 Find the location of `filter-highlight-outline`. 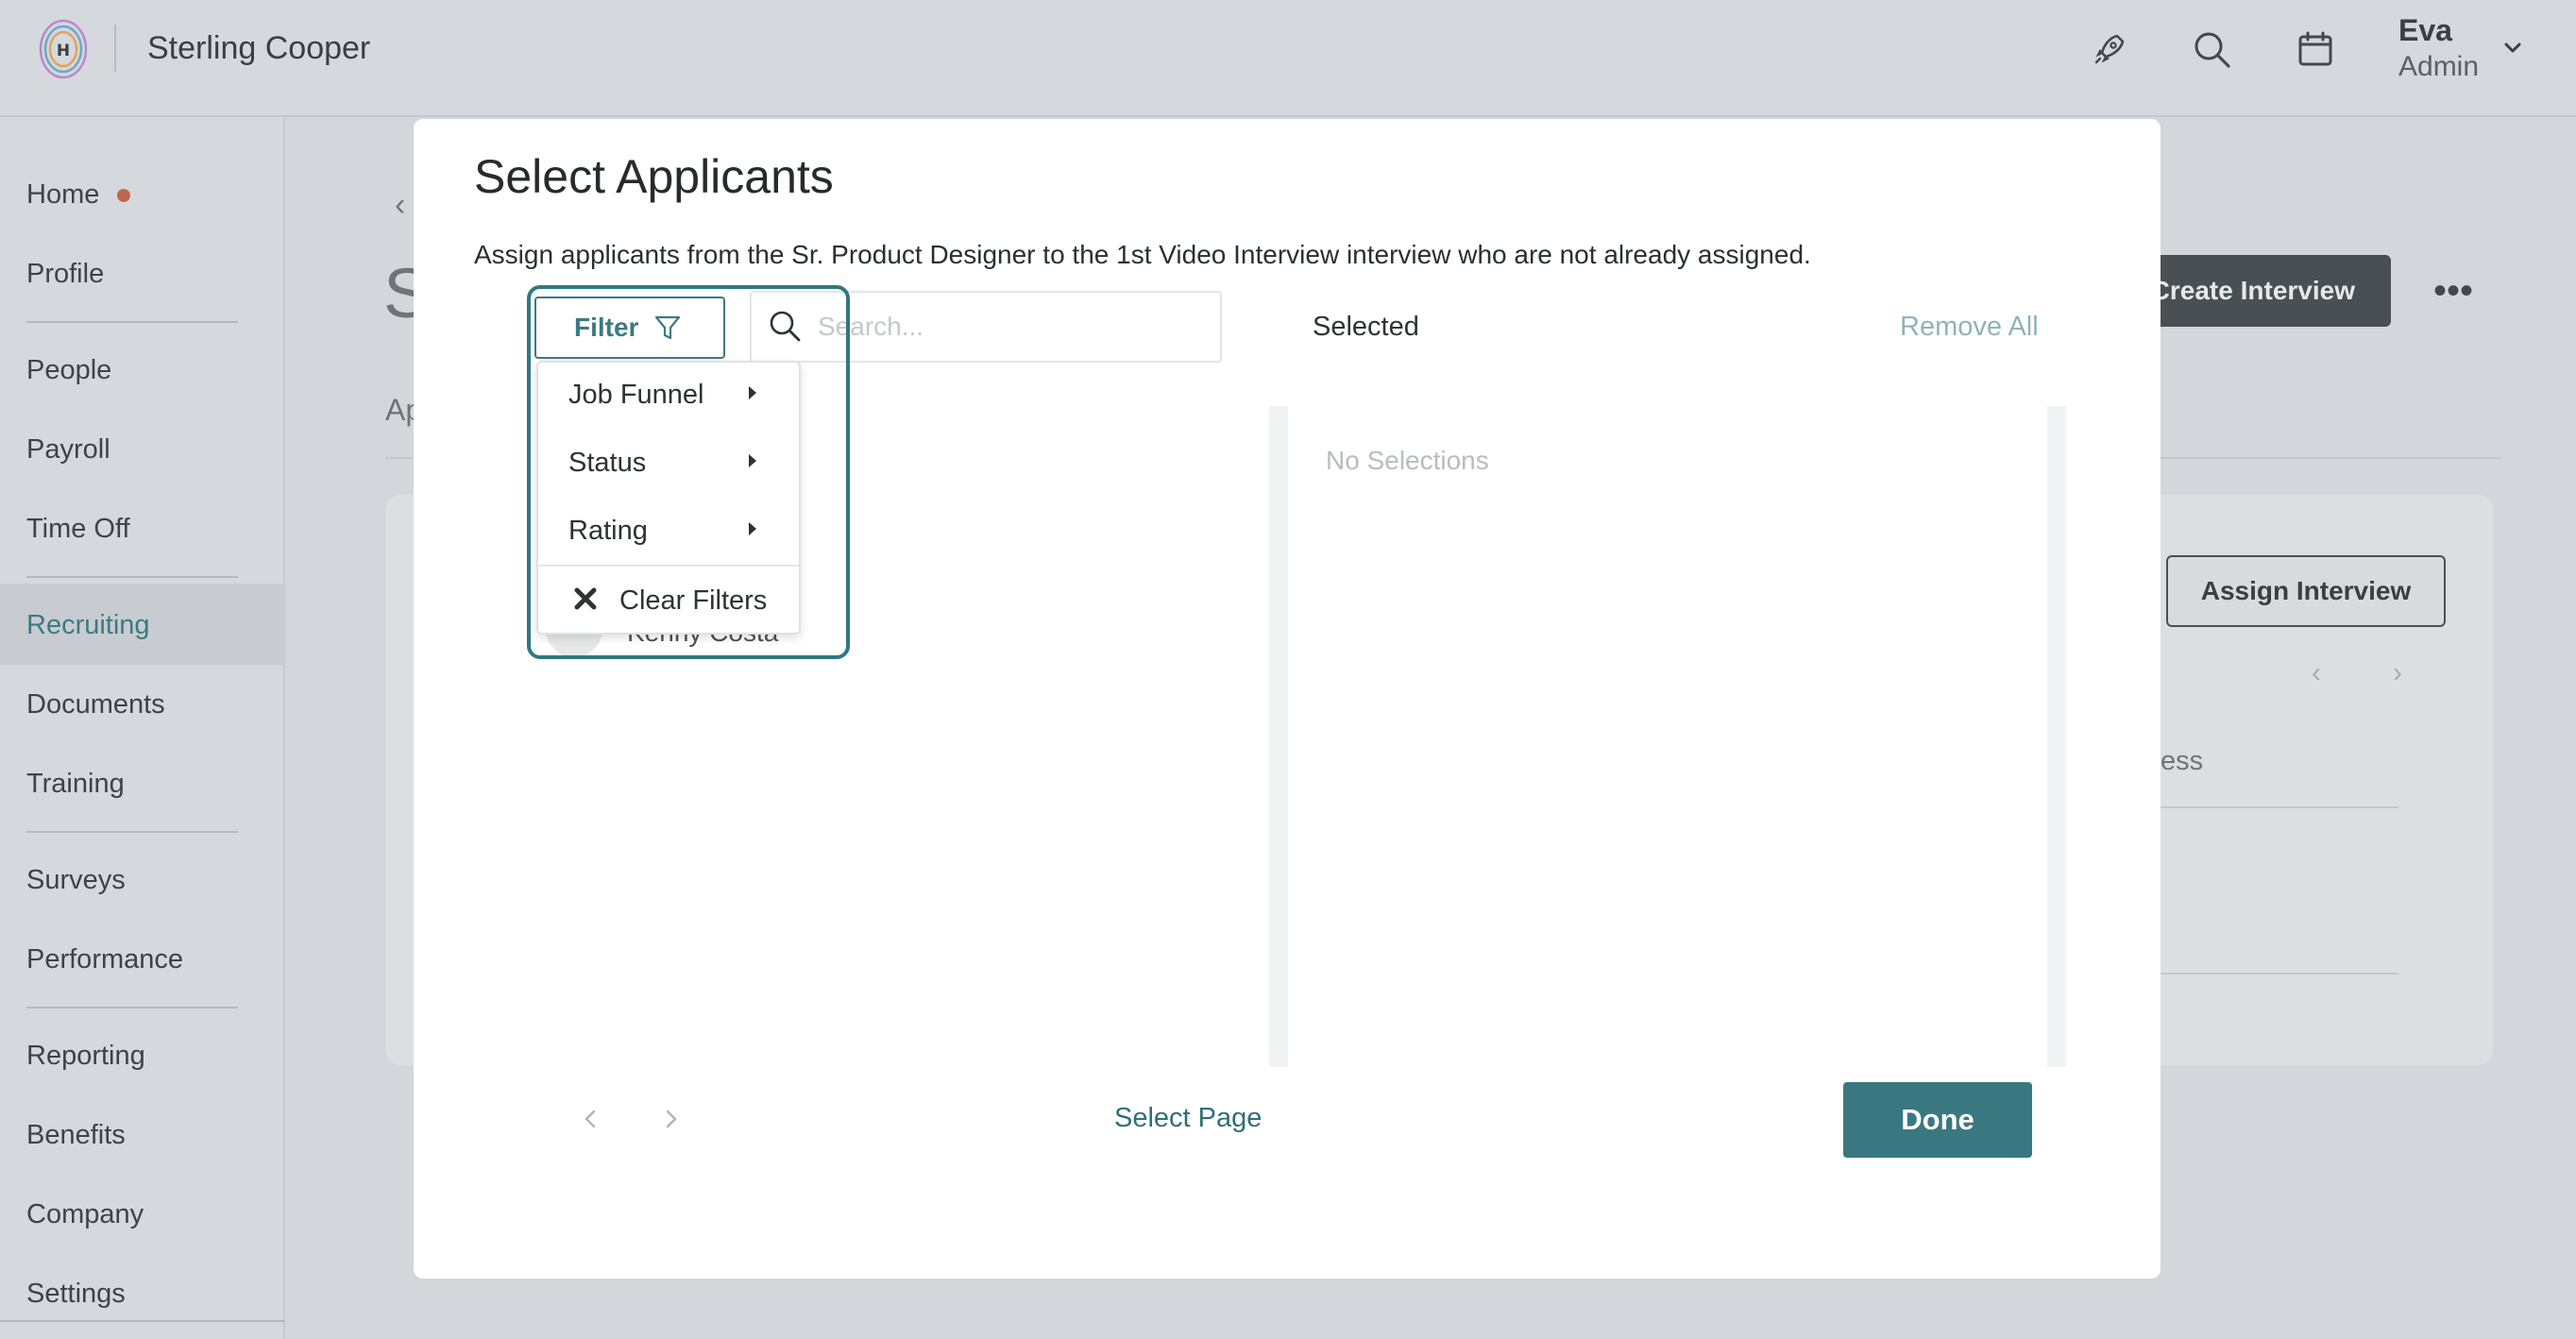

filter-highlight-outline is located at coordinates (688, 472).